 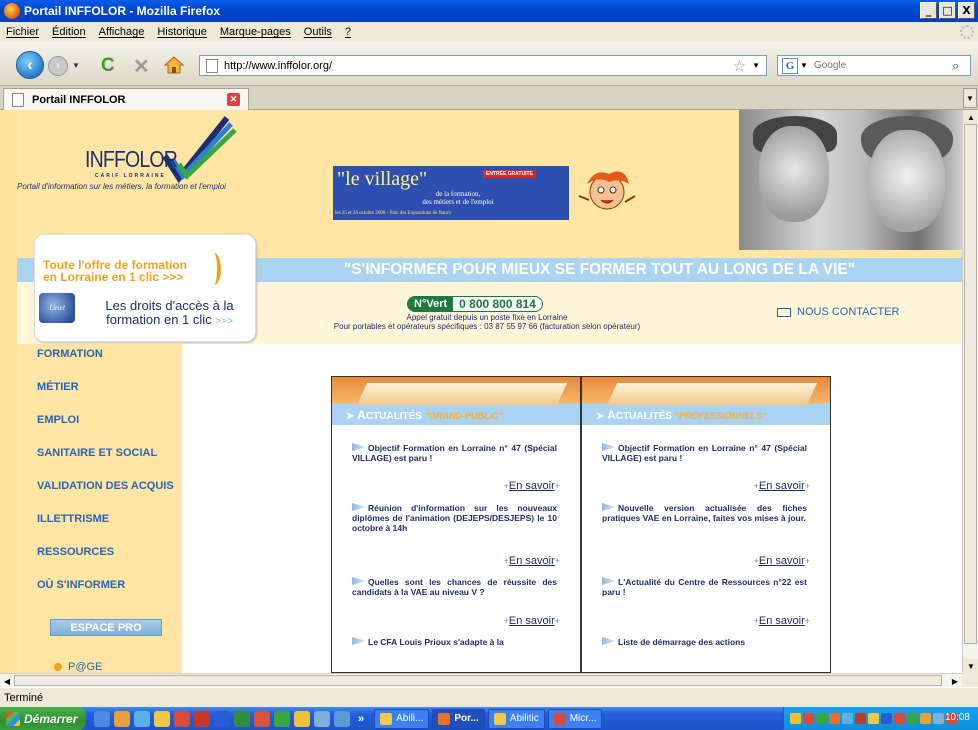 What do you see at coordinates (58, 66) in the screenshot?
I see `forward-button: ›` at bounding box center [58, 66].